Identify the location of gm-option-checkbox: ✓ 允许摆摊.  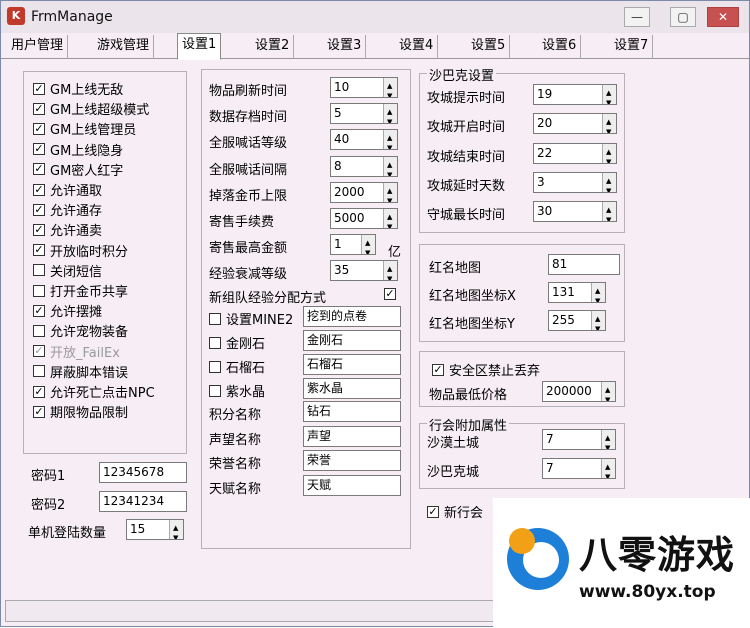
(67, 310).